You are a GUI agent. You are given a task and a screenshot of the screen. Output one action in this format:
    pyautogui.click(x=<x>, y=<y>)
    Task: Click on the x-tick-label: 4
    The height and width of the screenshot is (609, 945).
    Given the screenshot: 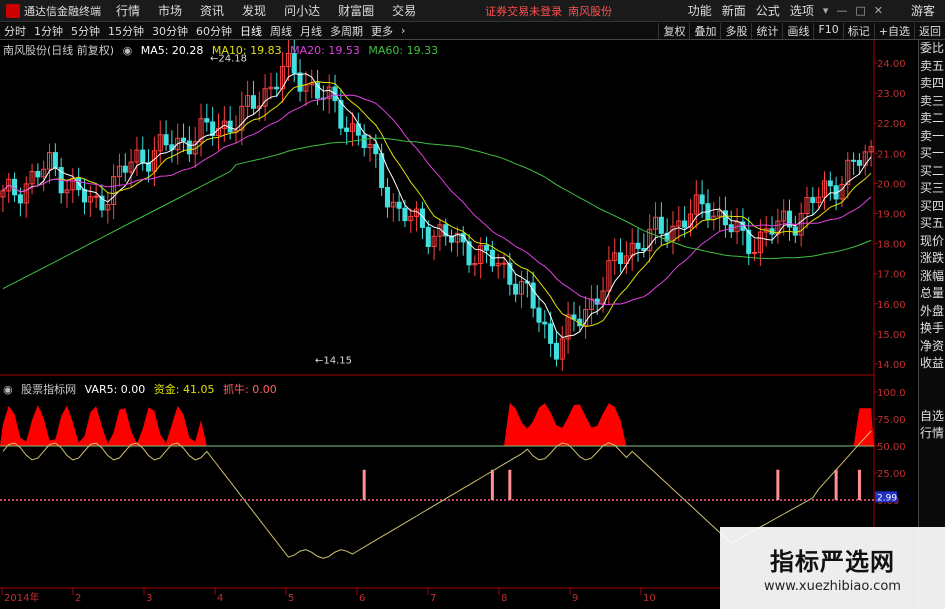 What is the action you would take?
    pyautogui.click(x=220, y=598)
    